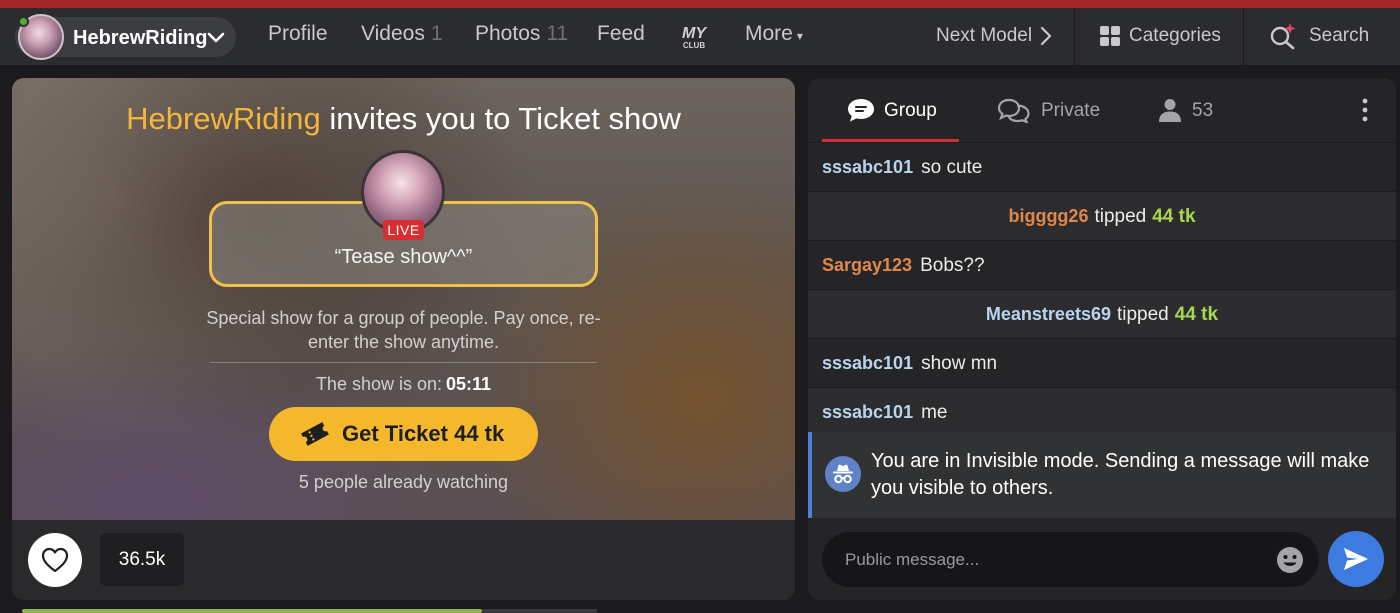 This screenshot has height=613, width=1400. I want to click on tab-users: 53, so click(1193, 110).